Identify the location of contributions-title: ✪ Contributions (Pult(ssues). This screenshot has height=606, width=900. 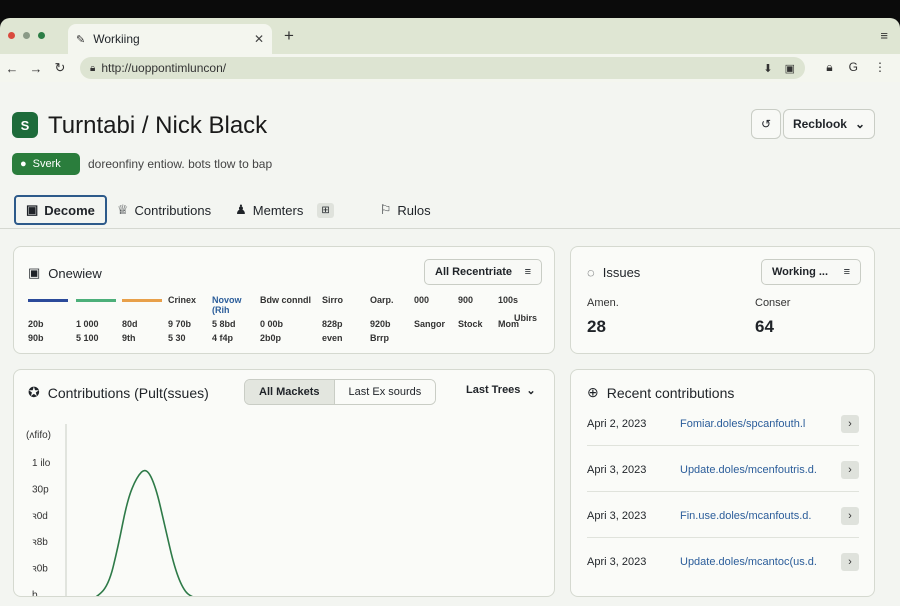
(118, 392).